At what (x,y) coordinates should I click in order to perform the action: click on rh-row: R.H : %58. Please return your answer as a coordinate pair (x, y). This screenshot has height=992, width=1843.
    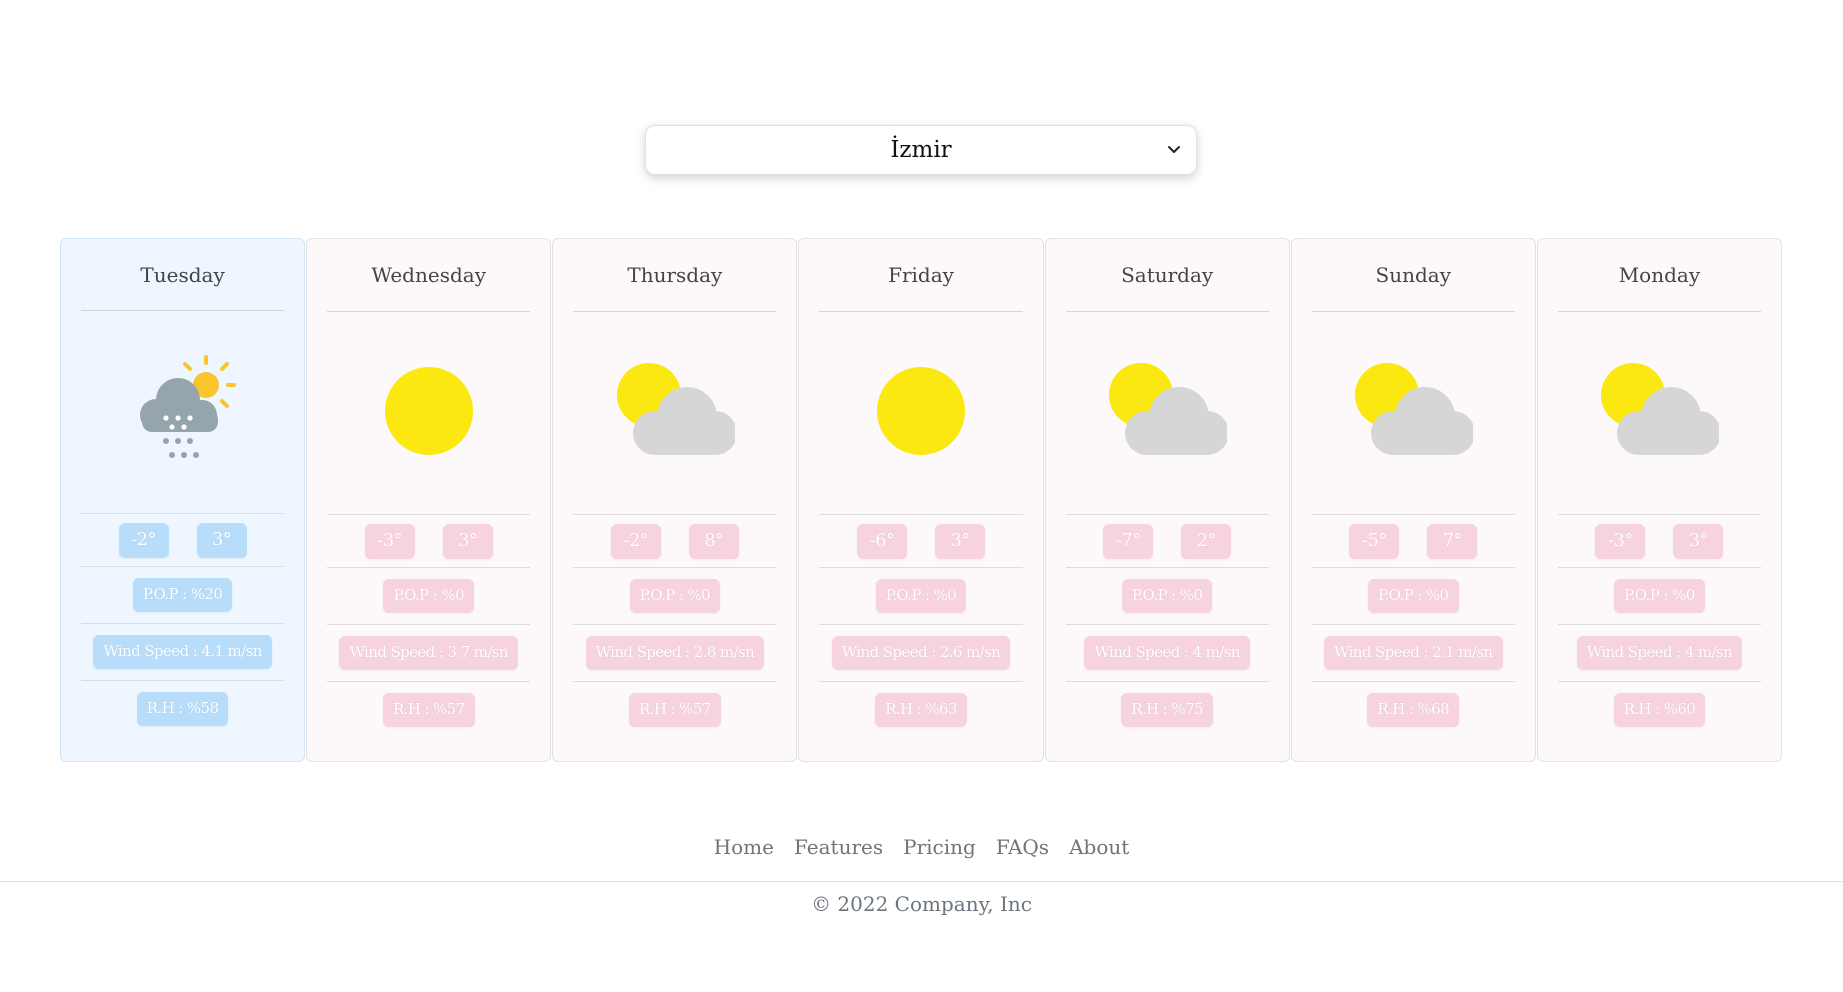
    Looking at the image, I should click on (182, 709).